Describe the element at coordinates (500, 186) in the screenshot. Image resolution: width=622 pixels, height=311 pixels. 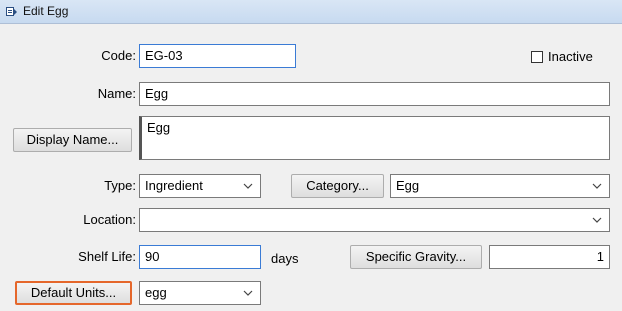
I see `category-select: Egg` at that location.